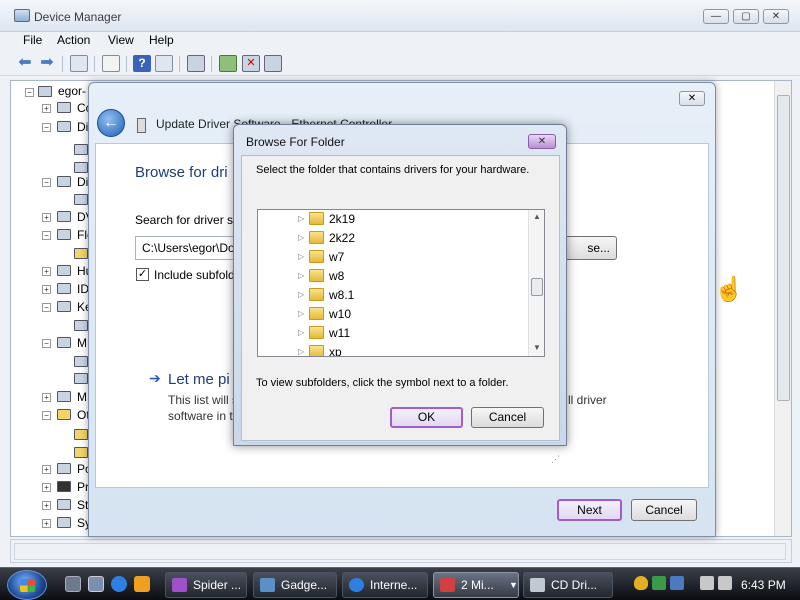 The width and height of the screenshot is (800, 600). What do you see at coordinates (788, 584) in the screenshot?
I see `show-desktop-button` at bounding box center [788, 584].